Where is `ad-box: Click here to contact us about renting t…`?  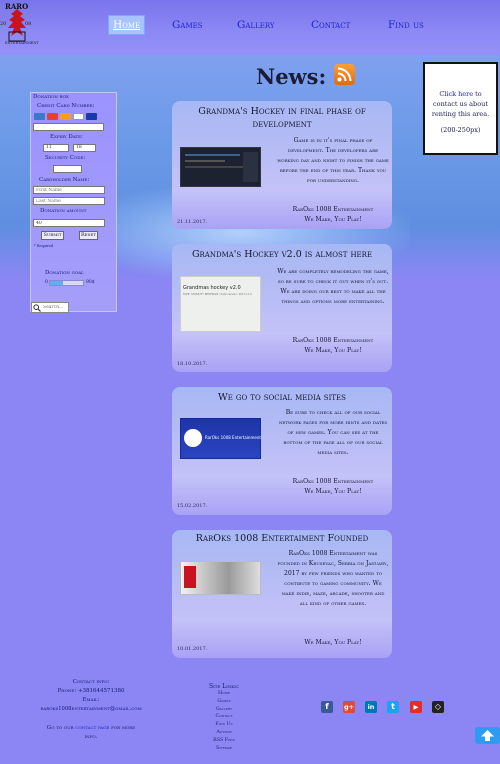
ad-box: Click here to contact us about renting t… is located at coordinates (460, 108).